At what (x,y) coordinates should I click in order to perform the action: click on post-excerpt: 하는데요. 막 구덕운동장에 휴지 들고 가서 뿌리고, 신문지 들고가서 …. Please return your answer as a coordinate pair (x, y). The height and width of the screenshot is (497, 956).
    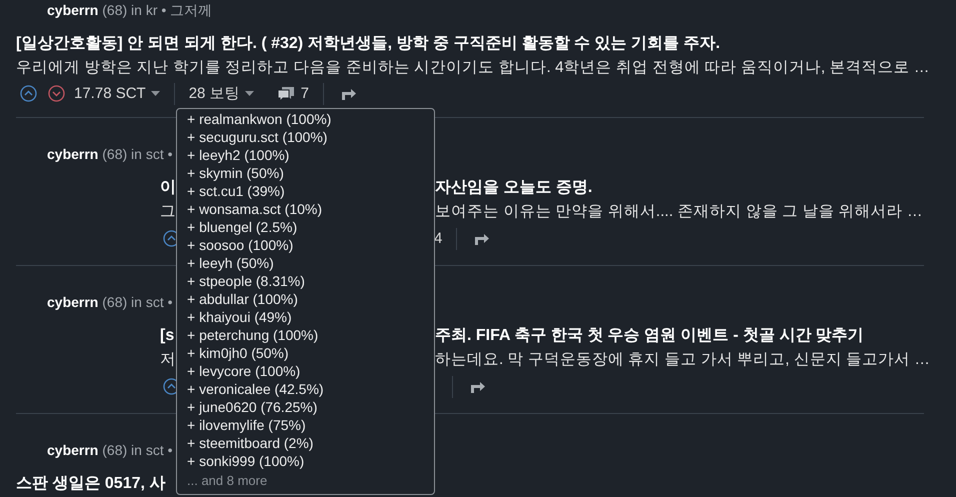
    Looking at the image, I should click on (682, 359).